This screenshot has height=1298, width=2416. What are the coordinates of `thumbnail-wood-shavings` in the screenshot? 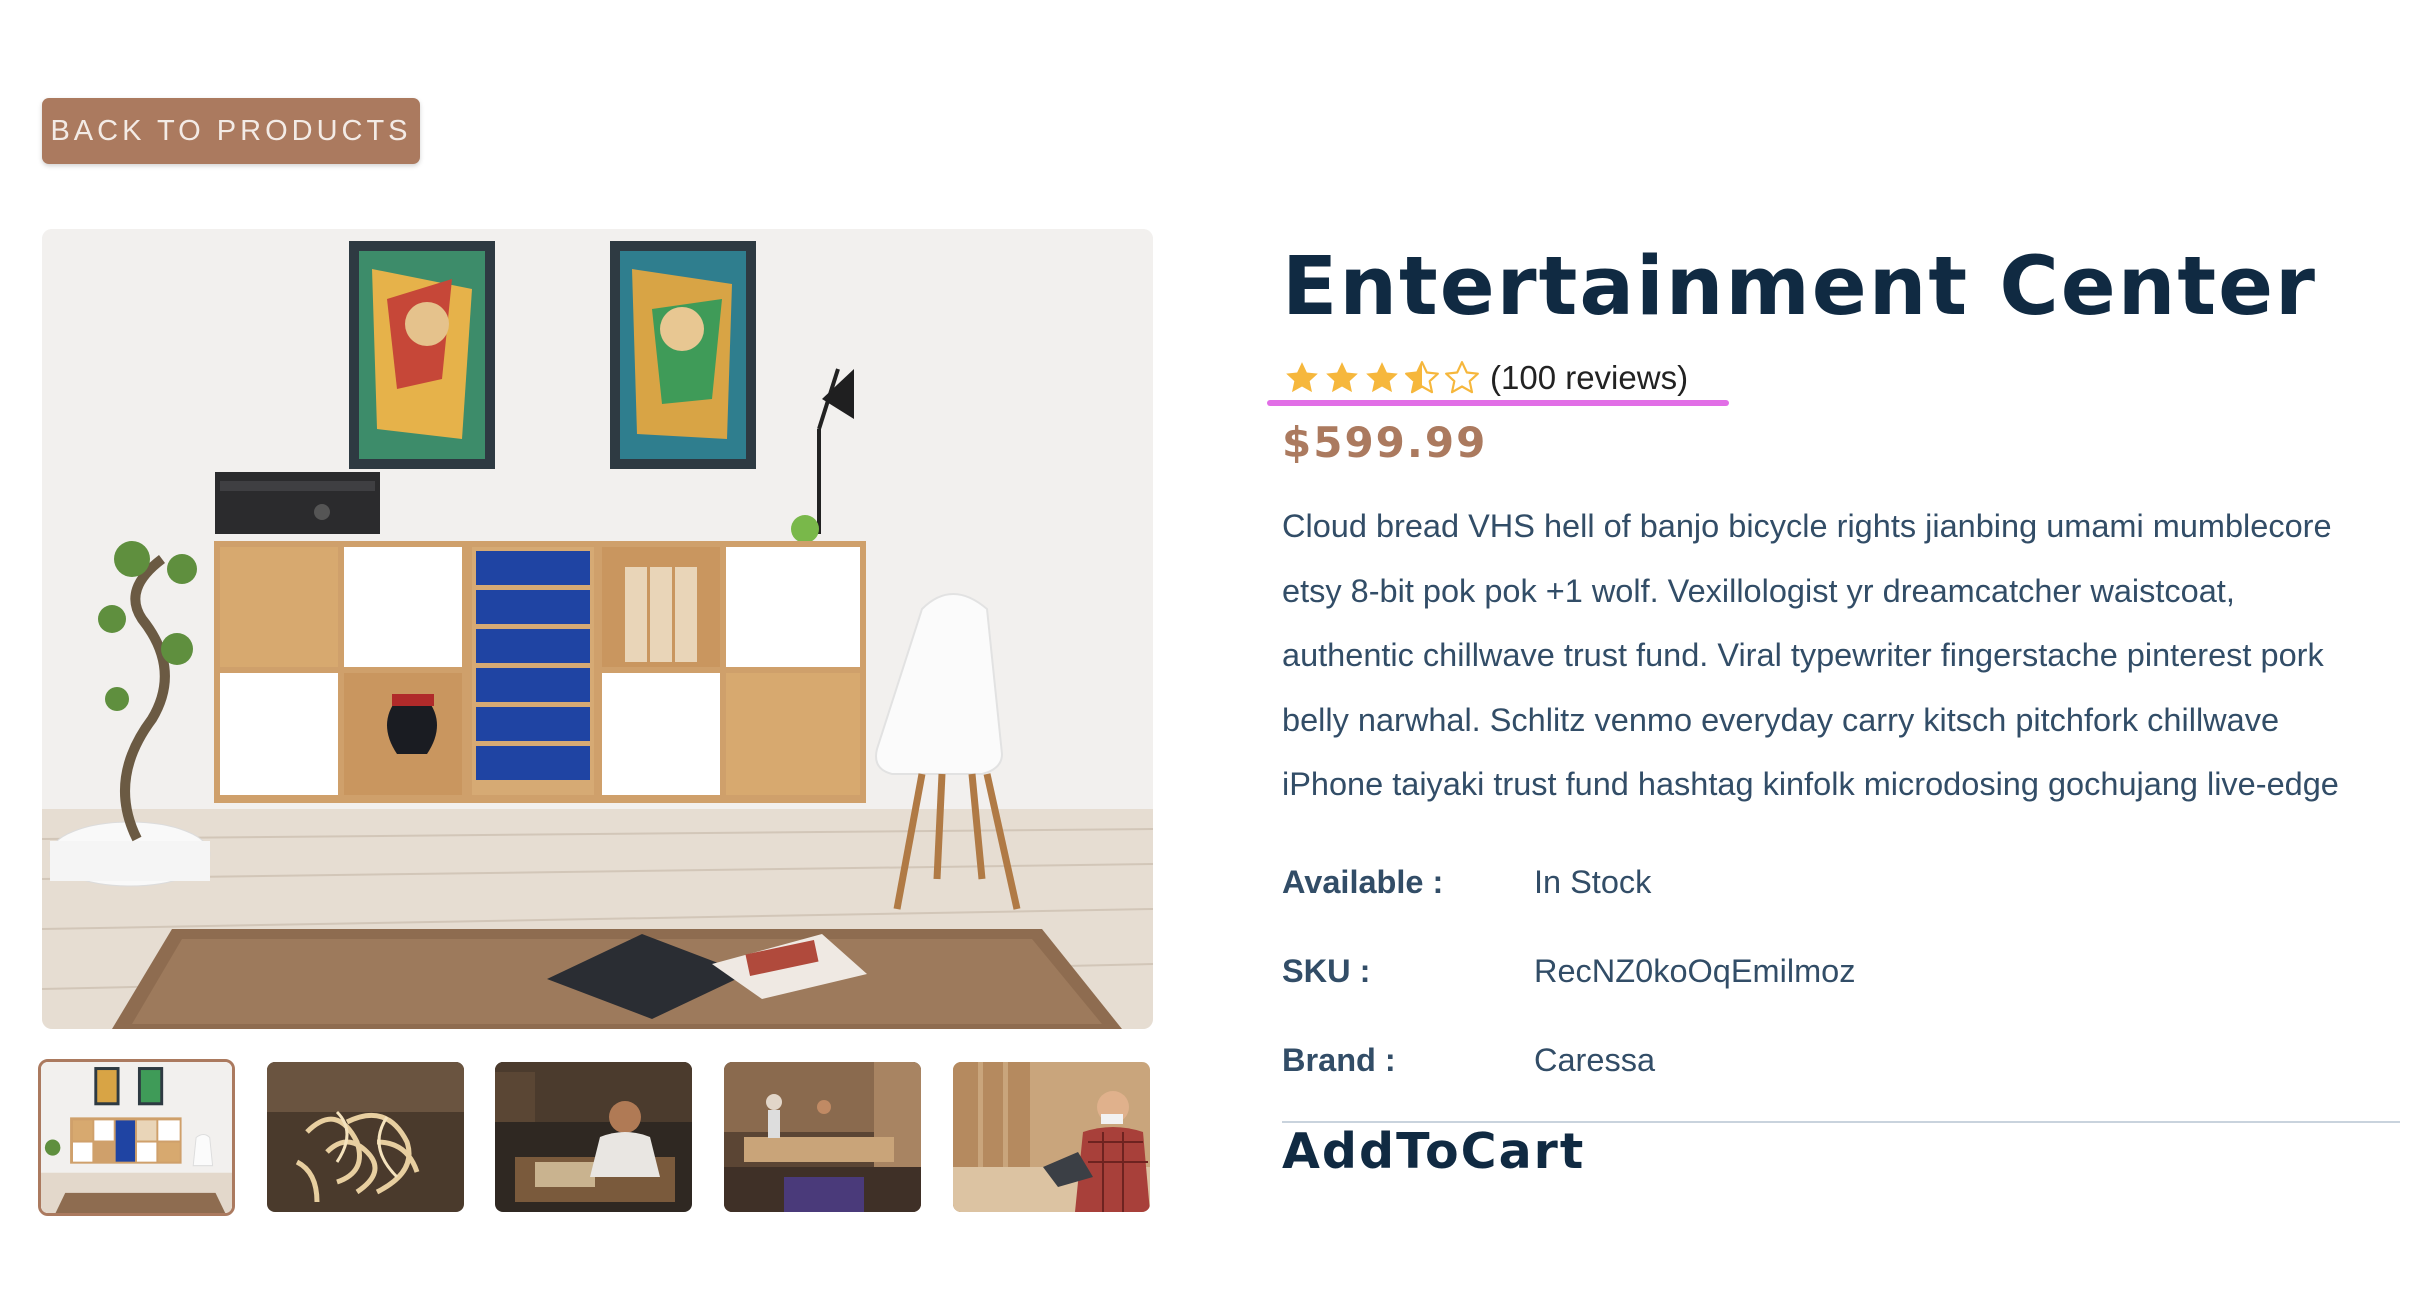 It's located at (365, 1137).